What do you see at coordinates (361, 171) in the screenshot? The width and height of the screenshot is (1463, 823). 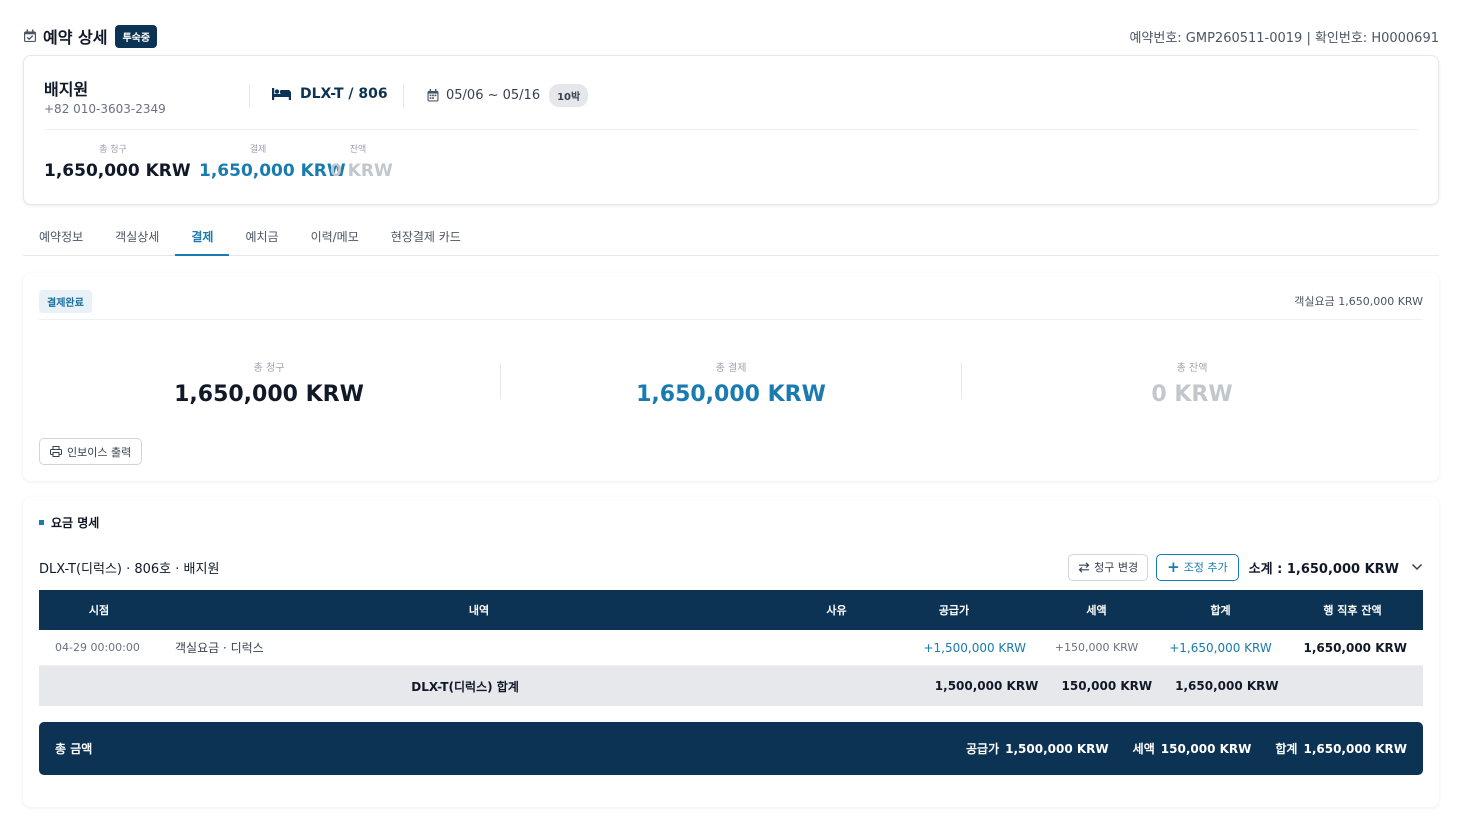 I see `balance-value: 0 KRW` at bounding box center [361, 171].